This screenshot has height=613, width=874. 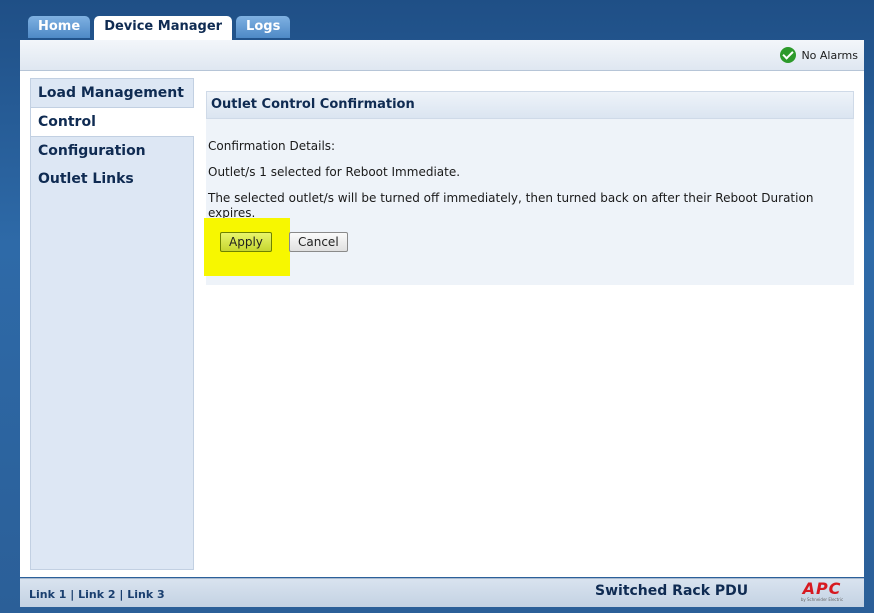 What do you see at coordinates (272, 146) in the screenshot?
I see `confirmation-details-label: Confirmation Details:` at bounding box center [272, 146].